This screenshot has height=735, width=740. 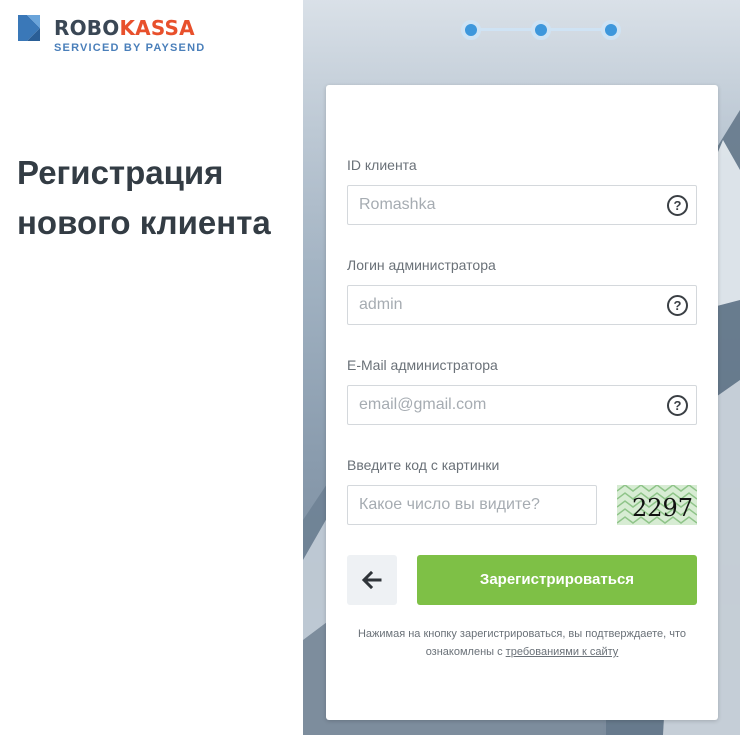 I want to click on logo-kassa: KASSA, so click(x=157, y=28).